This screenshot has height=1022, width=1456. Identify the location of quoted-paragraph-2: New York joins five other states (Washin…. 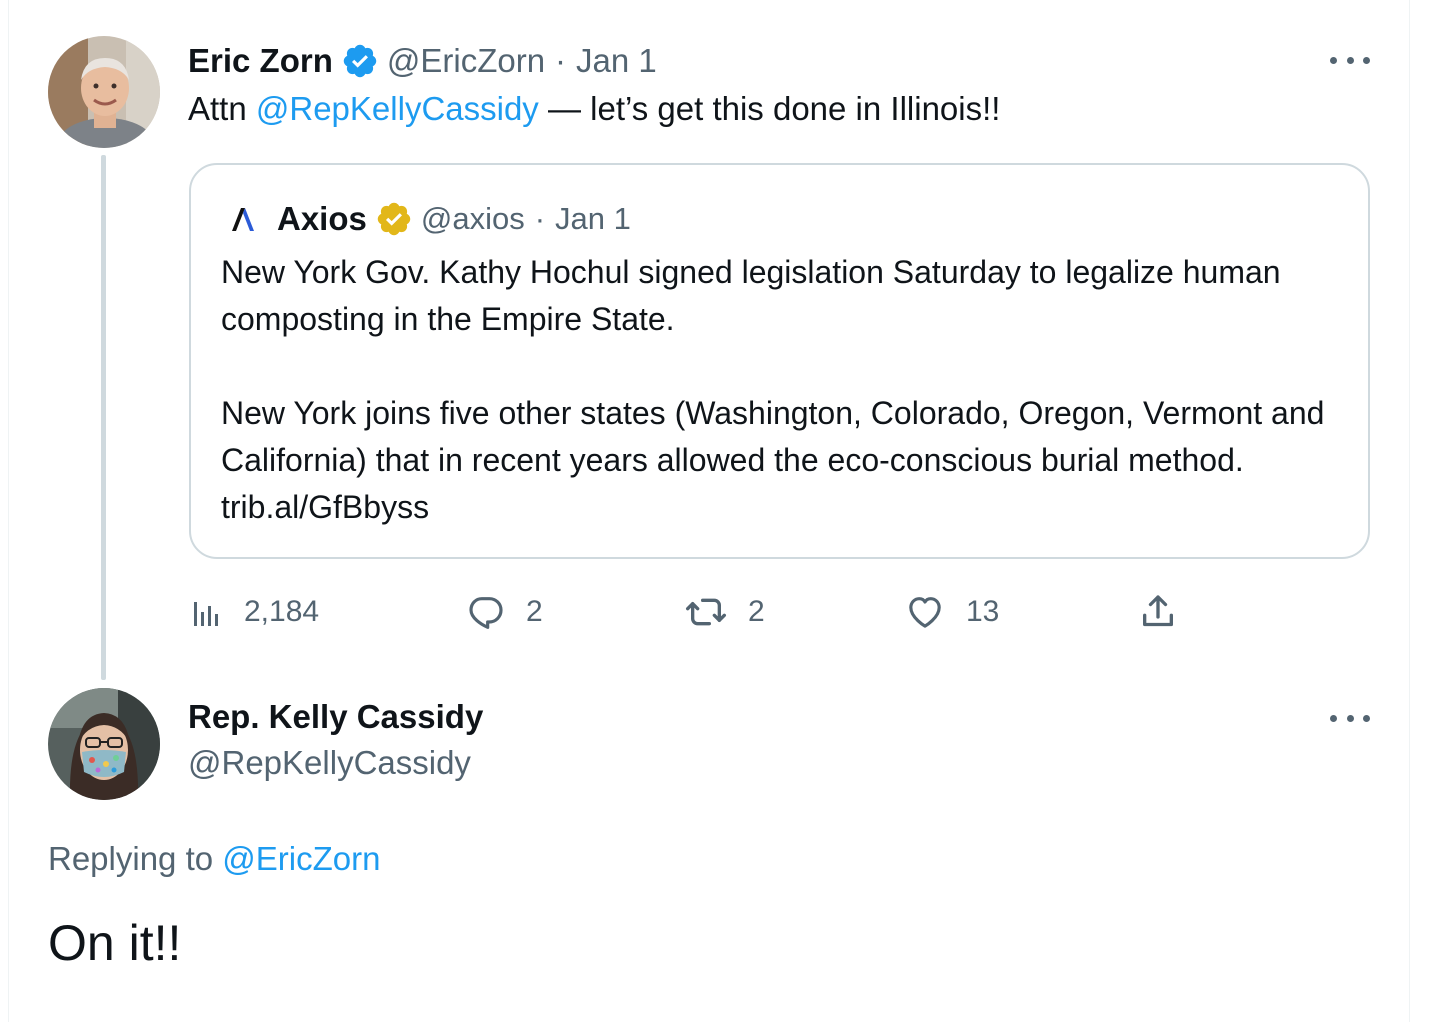
(773, 460).